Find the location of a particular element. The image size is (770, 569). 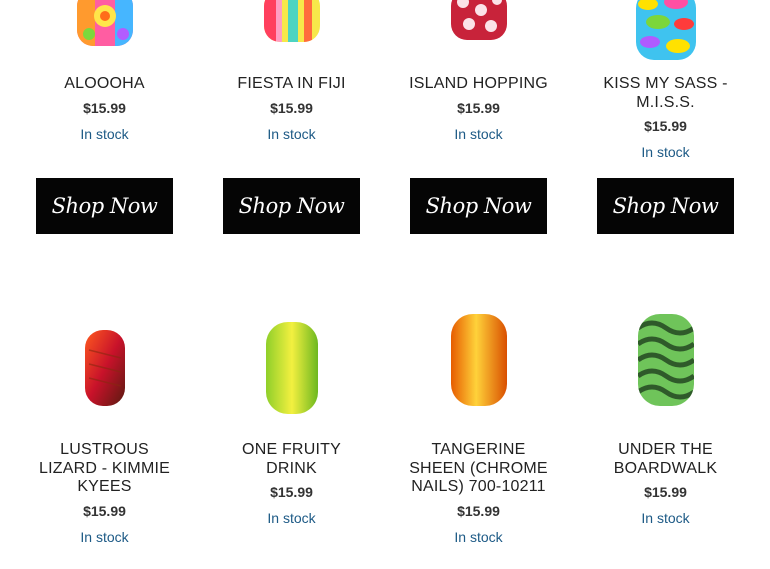

product-image-aloooha is located at coordinates (104, 23).